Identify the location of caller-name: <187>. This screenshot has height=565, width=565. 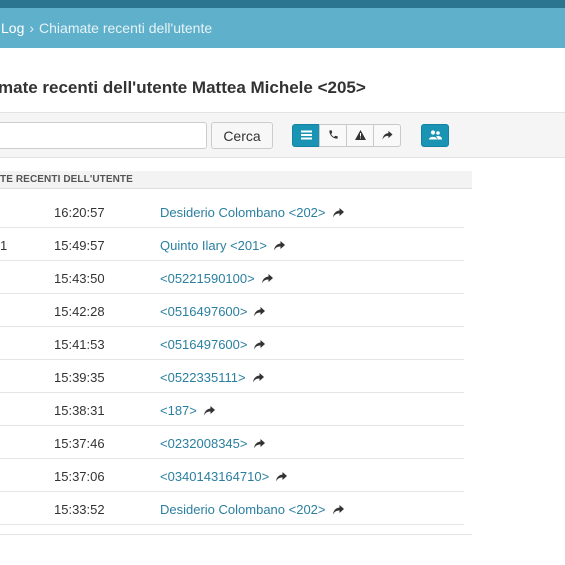
(178, 410).